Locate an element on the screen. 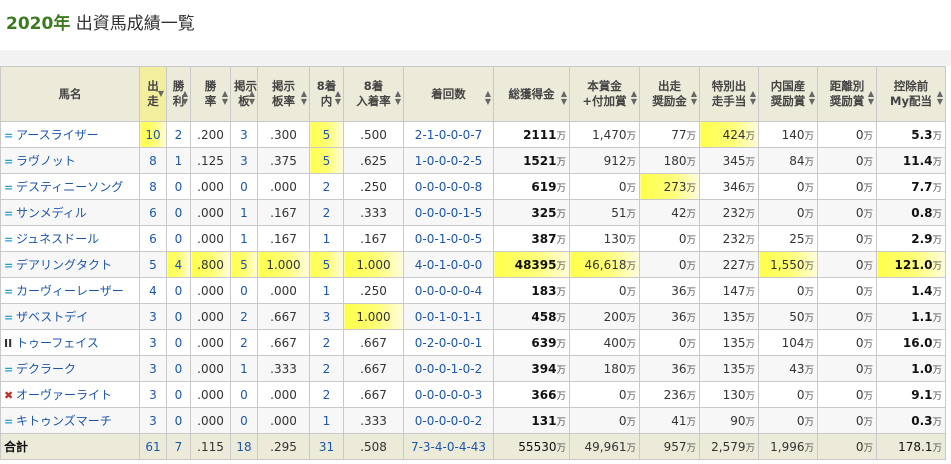 This screenshot has height=464, width=951. cell-record: 1-0-0-0-2-5 is located at coordinates (448, 160).